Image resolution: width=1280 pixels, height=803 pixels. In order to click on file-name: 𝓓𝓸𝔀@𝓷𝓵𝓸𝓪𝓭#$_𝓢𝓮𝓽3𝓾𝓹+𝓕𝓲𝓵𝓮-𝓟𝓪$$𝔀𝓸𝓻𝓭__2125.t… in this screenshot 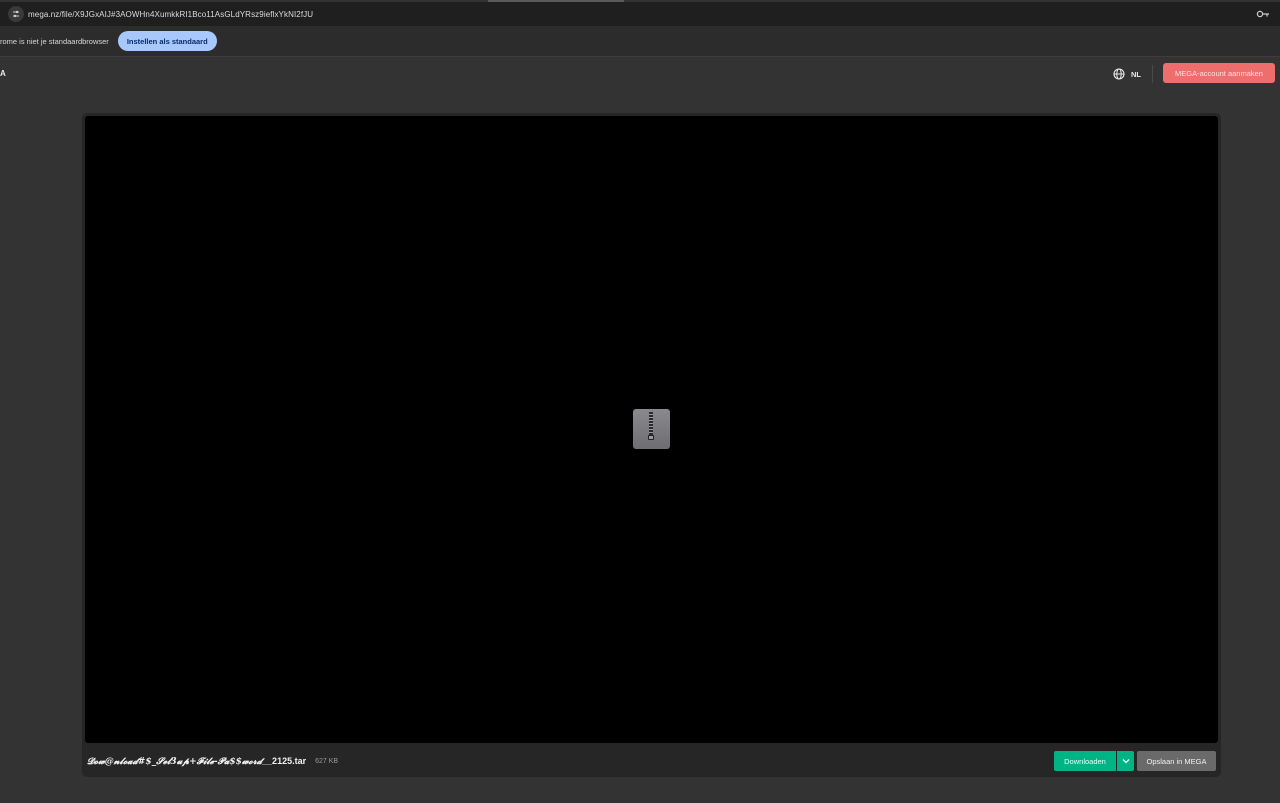, I will do `click(196, 761)`.